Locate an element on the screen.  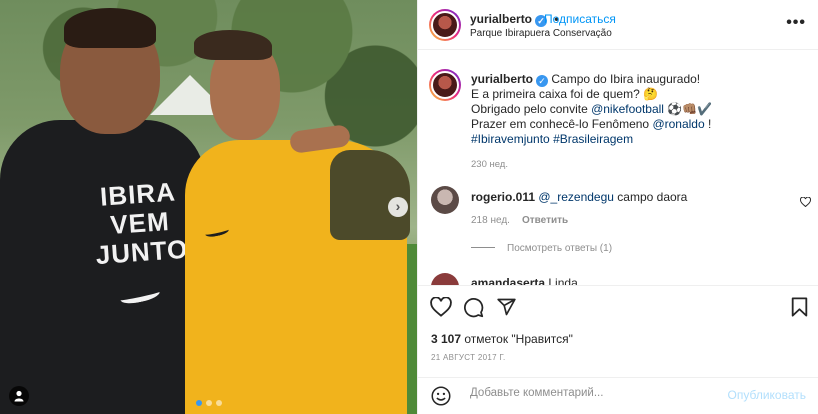
share-icon is located at coordinates (506, 308).